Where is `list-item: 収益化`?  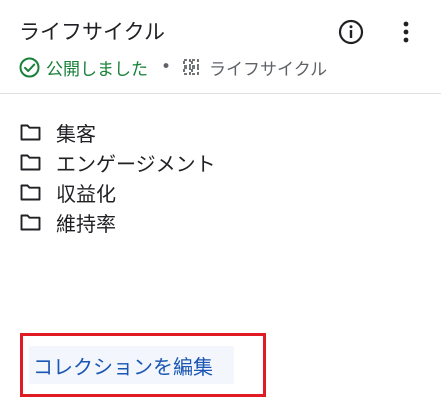 list-item: 収益化 is located at coordinates (118, 192).